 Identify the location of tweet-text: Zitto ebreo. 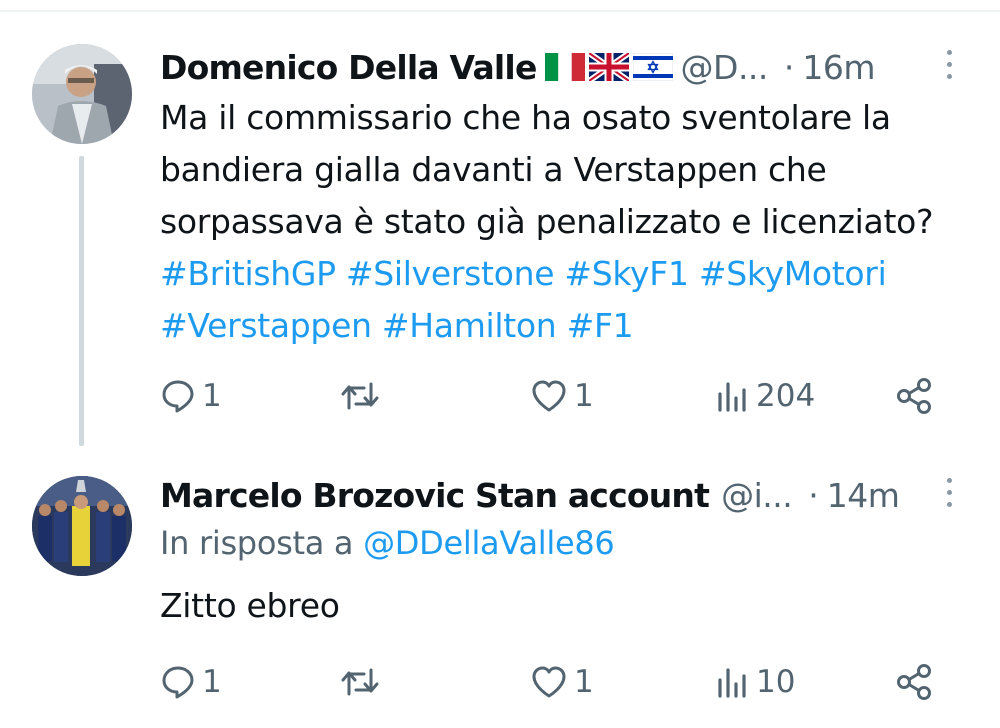
(250, 605).